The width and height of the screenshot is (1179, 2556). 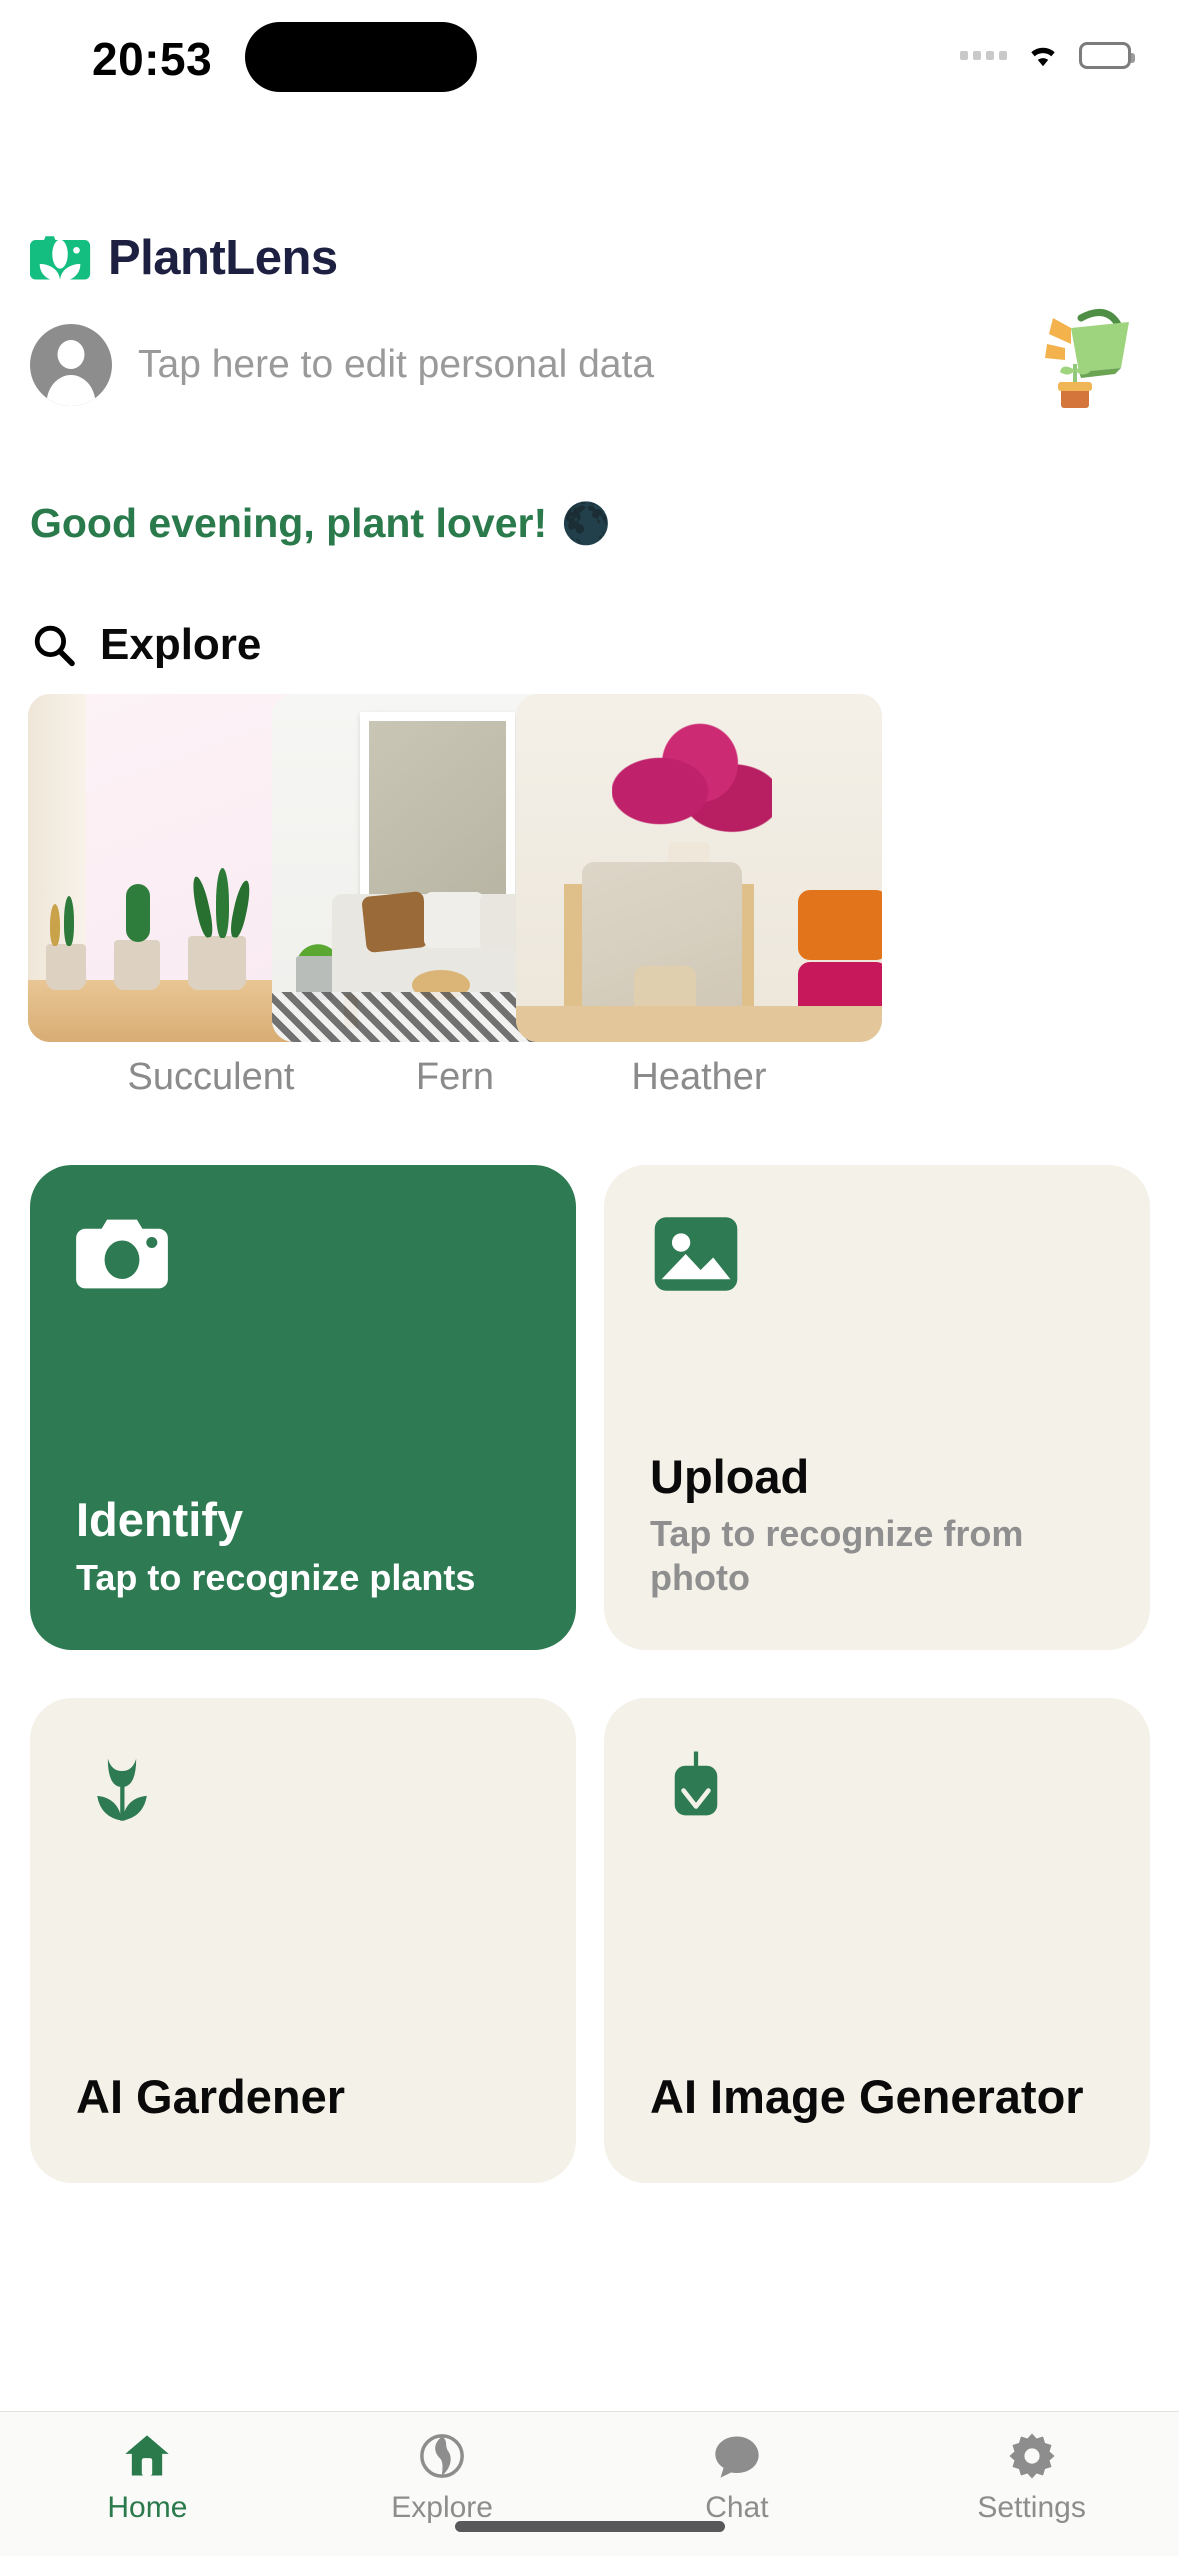 I want to click on chat-bubble-icon, so click(x=737, y=2457).